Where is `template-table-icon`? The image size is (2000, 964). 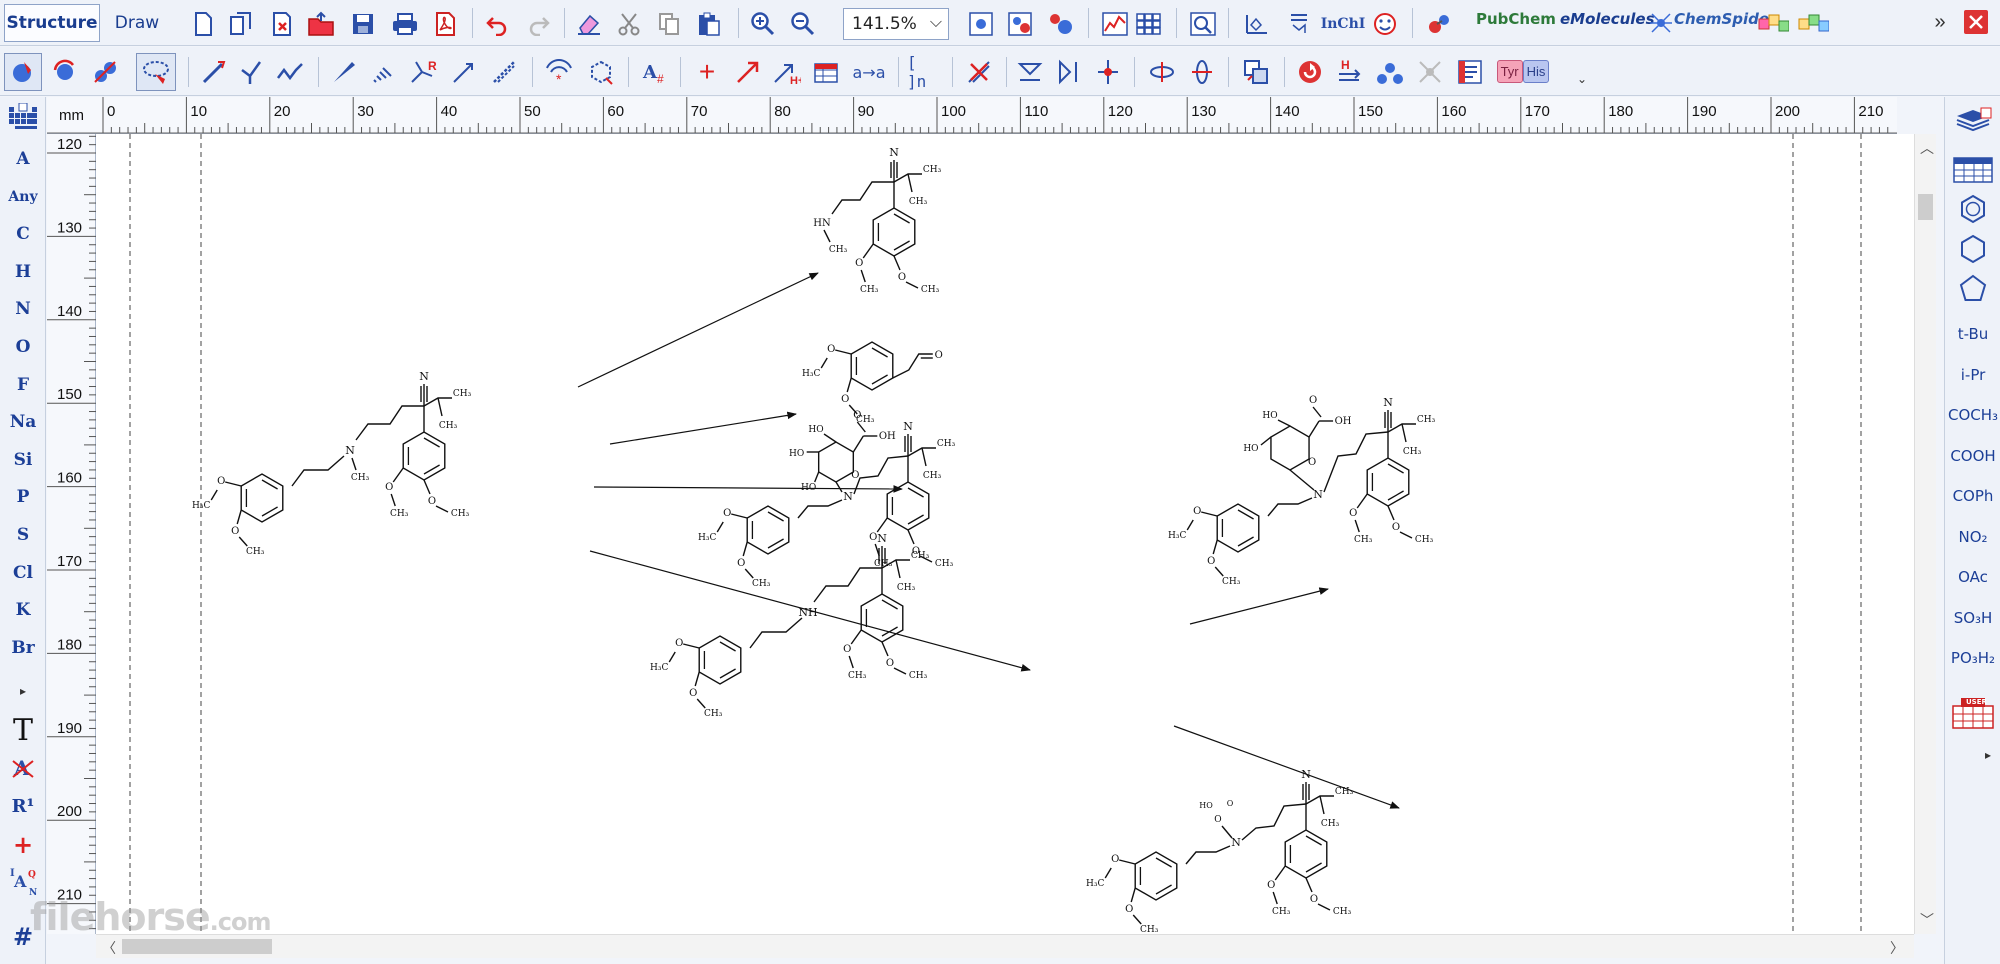 template-table-icon is located at coordinates (1973, 170).